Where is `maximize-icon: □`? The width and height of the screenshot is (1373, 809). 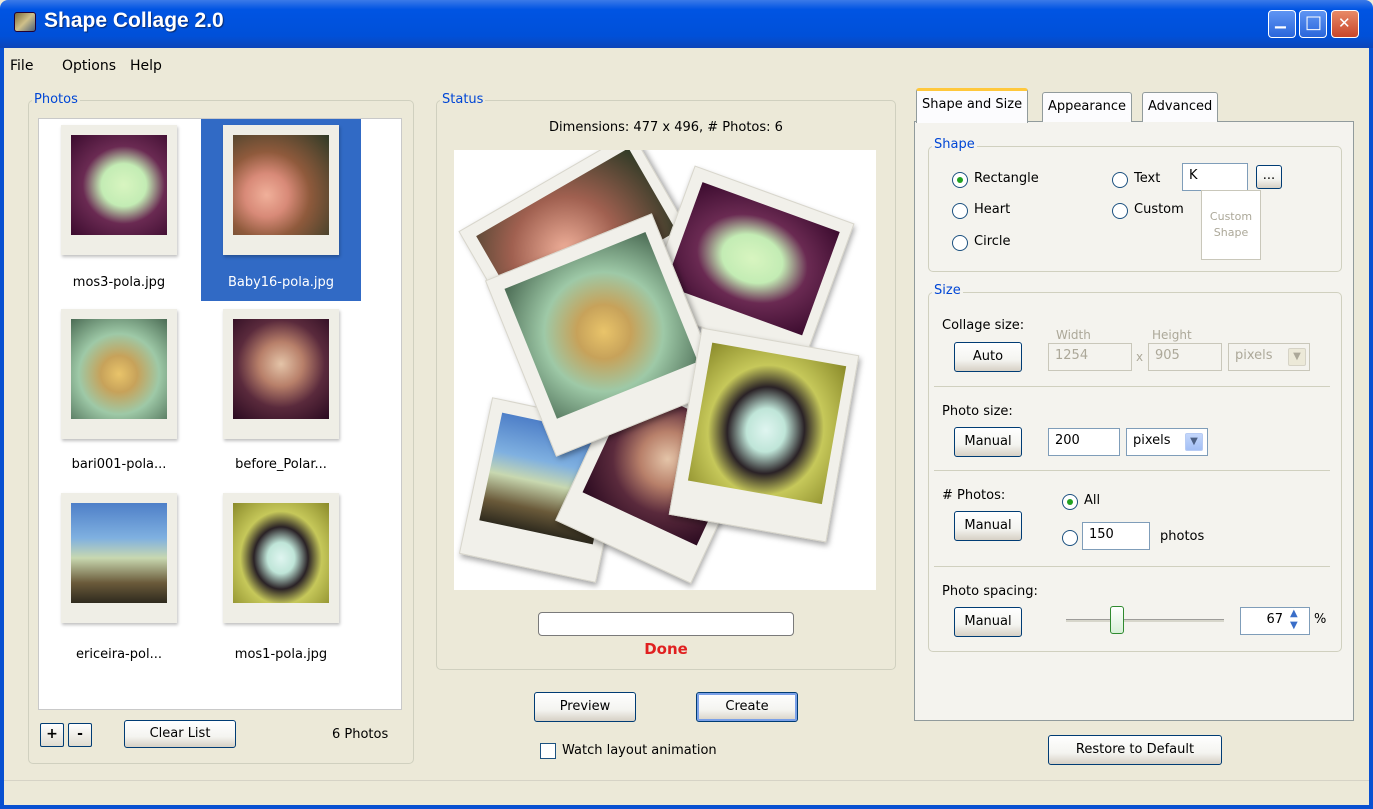 maximize-icon: □ is located at coordinates (1314, 22).